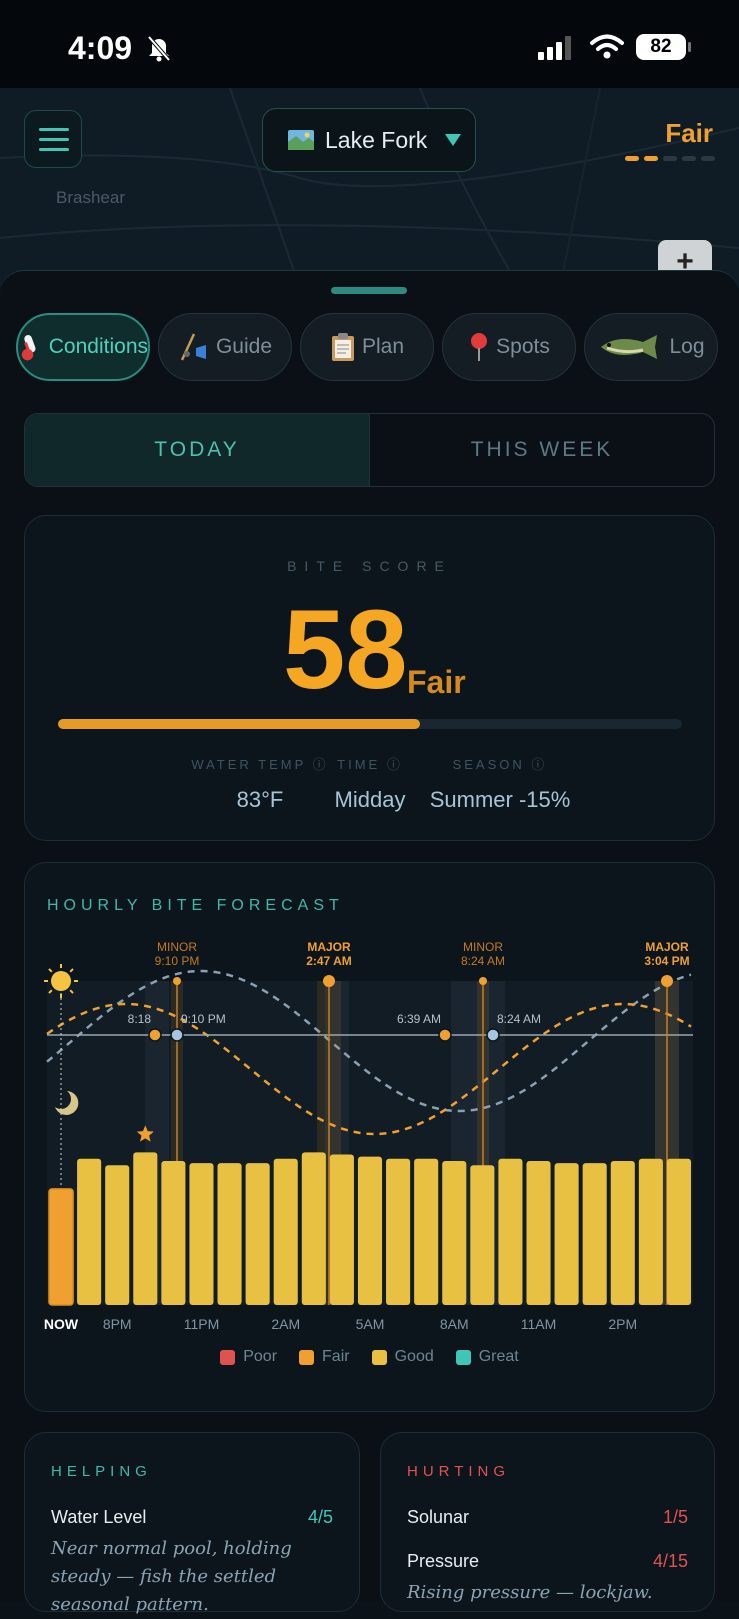 Image resolution: width=739 pixels, height=1619 pixels. What do you see at coordinates (483, 961) in the screenshot?
I see `solunar-time-label: 8:24 AM` at bounding box center [483, 961].